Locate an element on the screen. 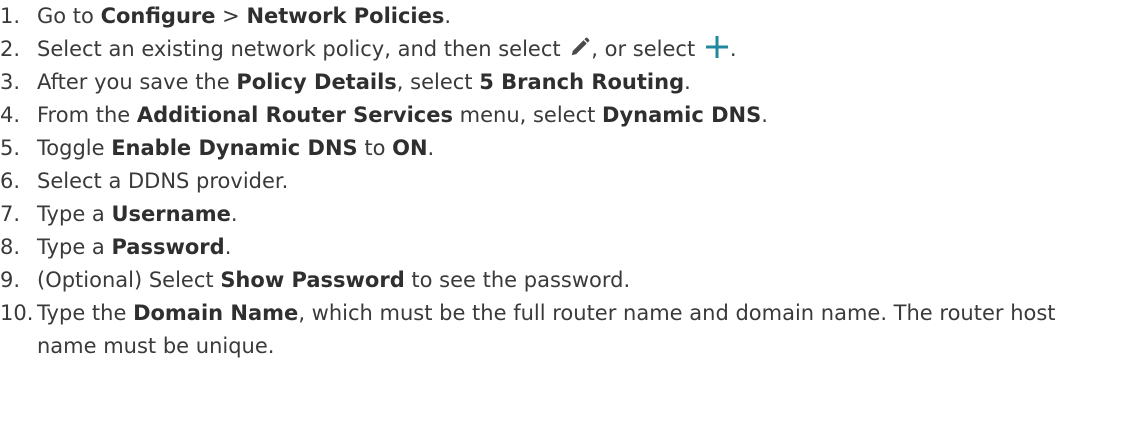 Image resolution: width=1124 pixels, height=440 pixels. step-number: 7. is located at coordinates (10, 214).